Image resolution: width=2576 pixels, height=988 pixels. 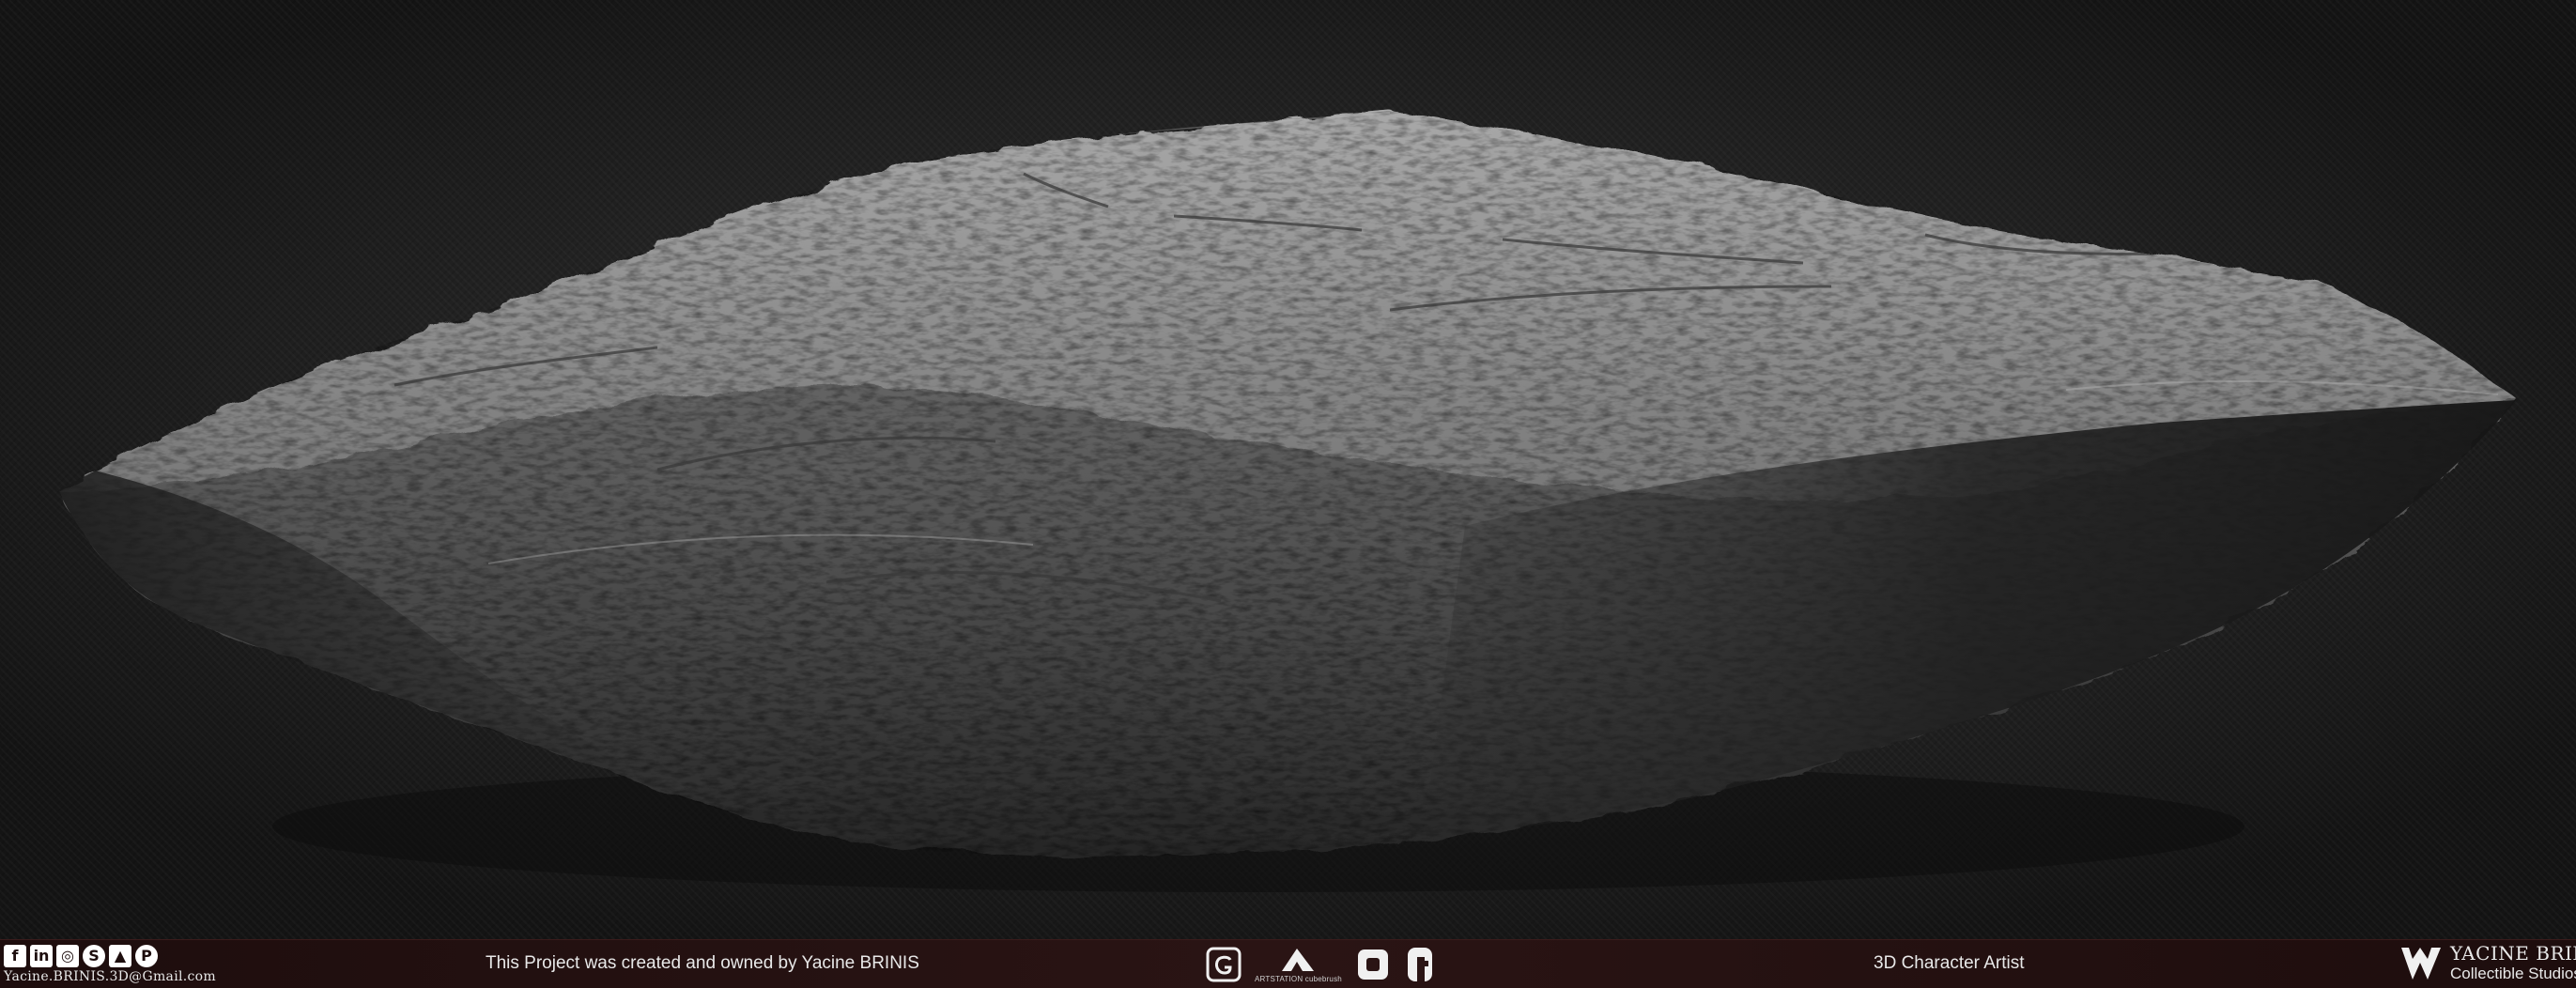 I want to click on instagram-icon: ◎, so click(x=67, y=956).